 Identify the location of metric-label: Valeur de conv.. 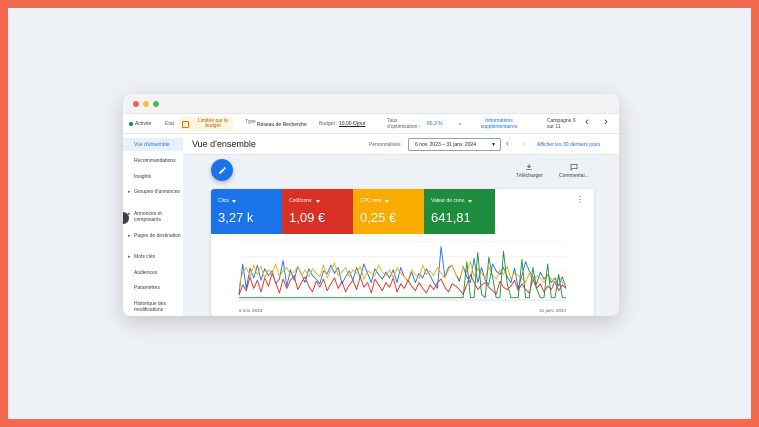
(448, 201).